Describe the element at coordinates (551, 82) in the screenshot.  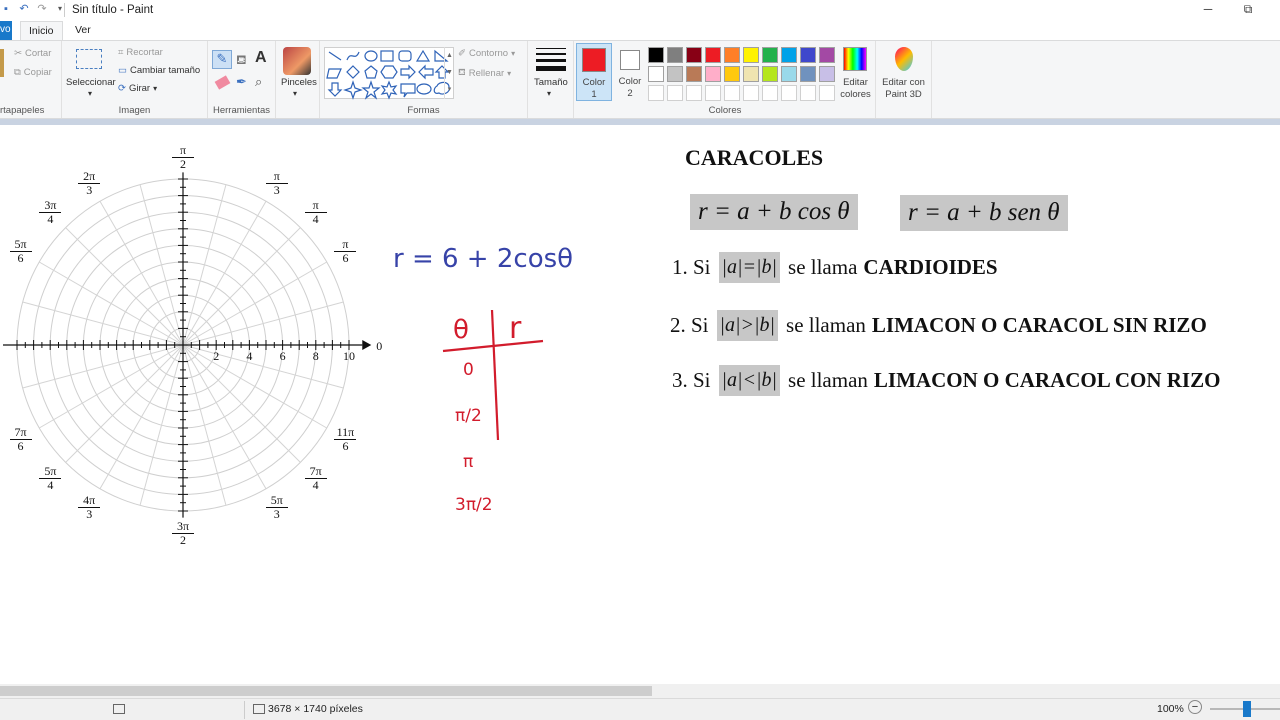
I see `size-button: Tamaño` at that location.